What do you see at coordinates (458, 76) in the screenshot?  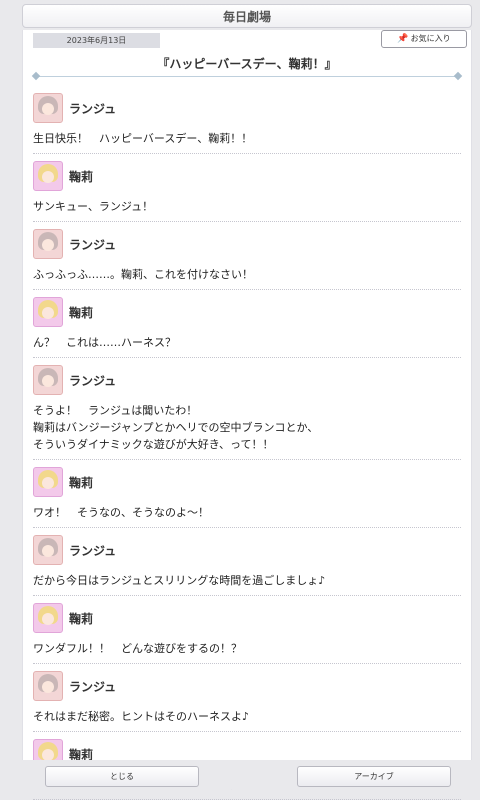 I see `divider-diamond-right` at bounding box center [458, 76].